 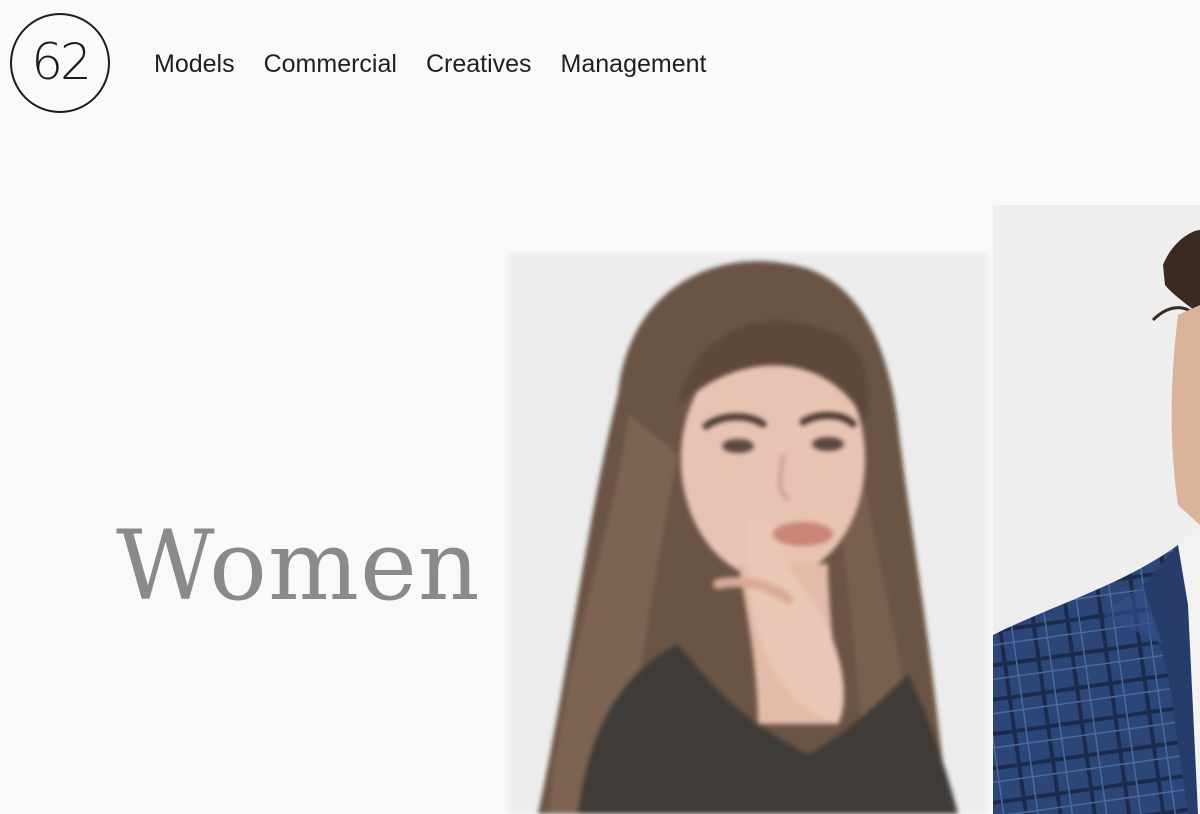 I want to click on men-model-illustration, so click(x=1096, y=509).